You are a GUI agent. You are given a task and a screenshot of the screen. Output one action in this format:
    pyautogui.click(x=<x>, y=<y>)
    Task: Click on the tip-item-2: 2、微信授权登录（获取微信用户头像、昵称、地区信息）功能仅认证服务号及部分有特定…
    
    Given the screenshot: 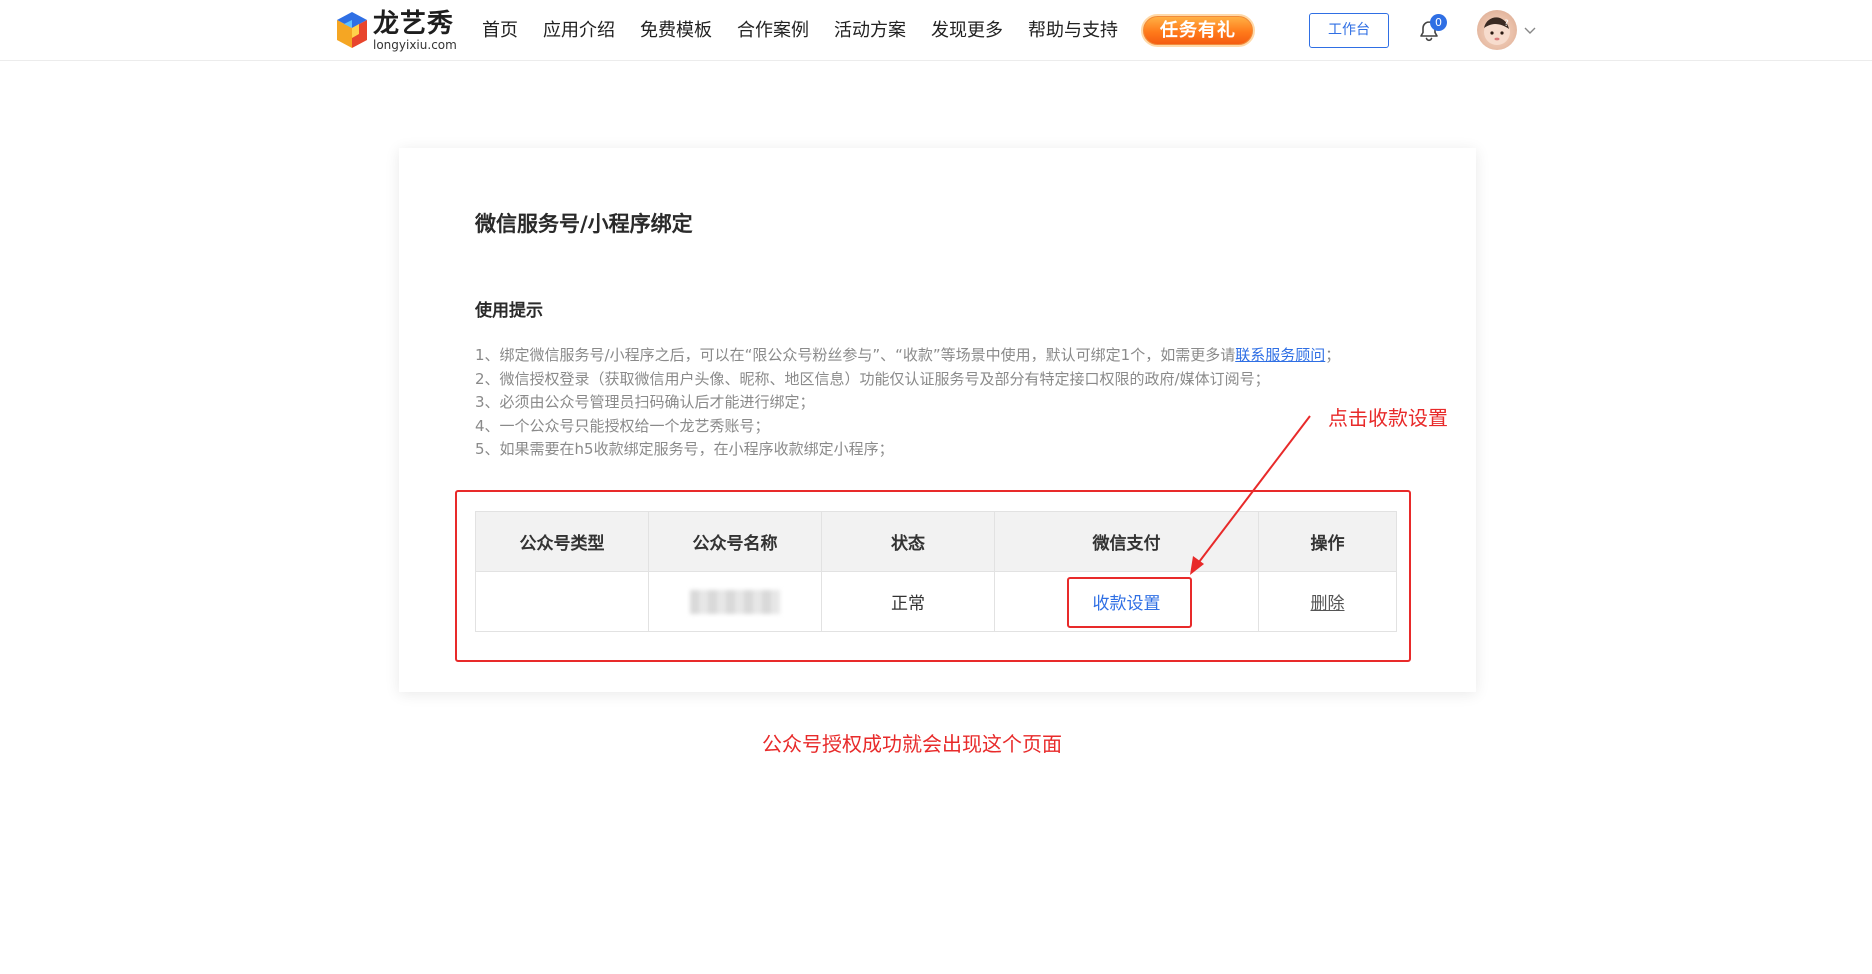 What is the action you would take?
    pyautogui.click(x=872, y=378)
    